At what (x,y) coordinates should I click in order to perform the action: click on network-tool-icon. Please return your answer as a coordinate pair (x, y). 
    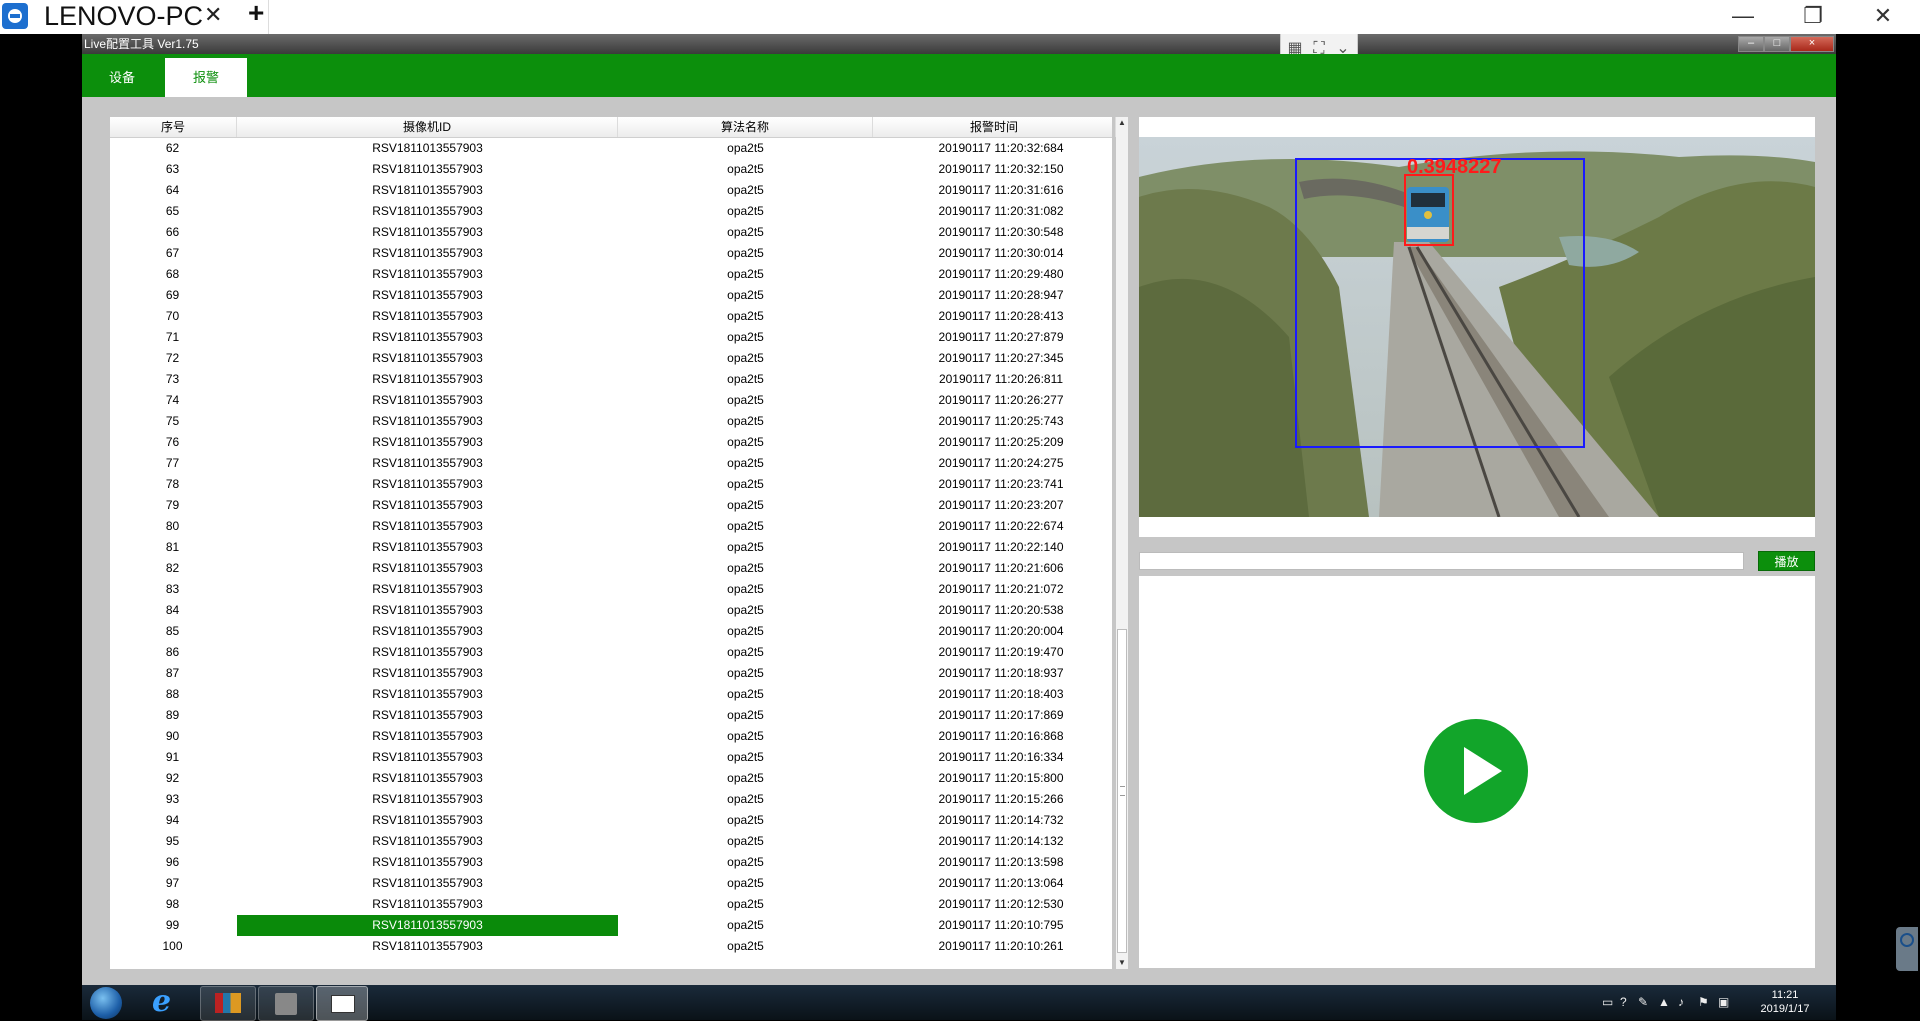
    Looking at the image, I should click on (286, 1003).